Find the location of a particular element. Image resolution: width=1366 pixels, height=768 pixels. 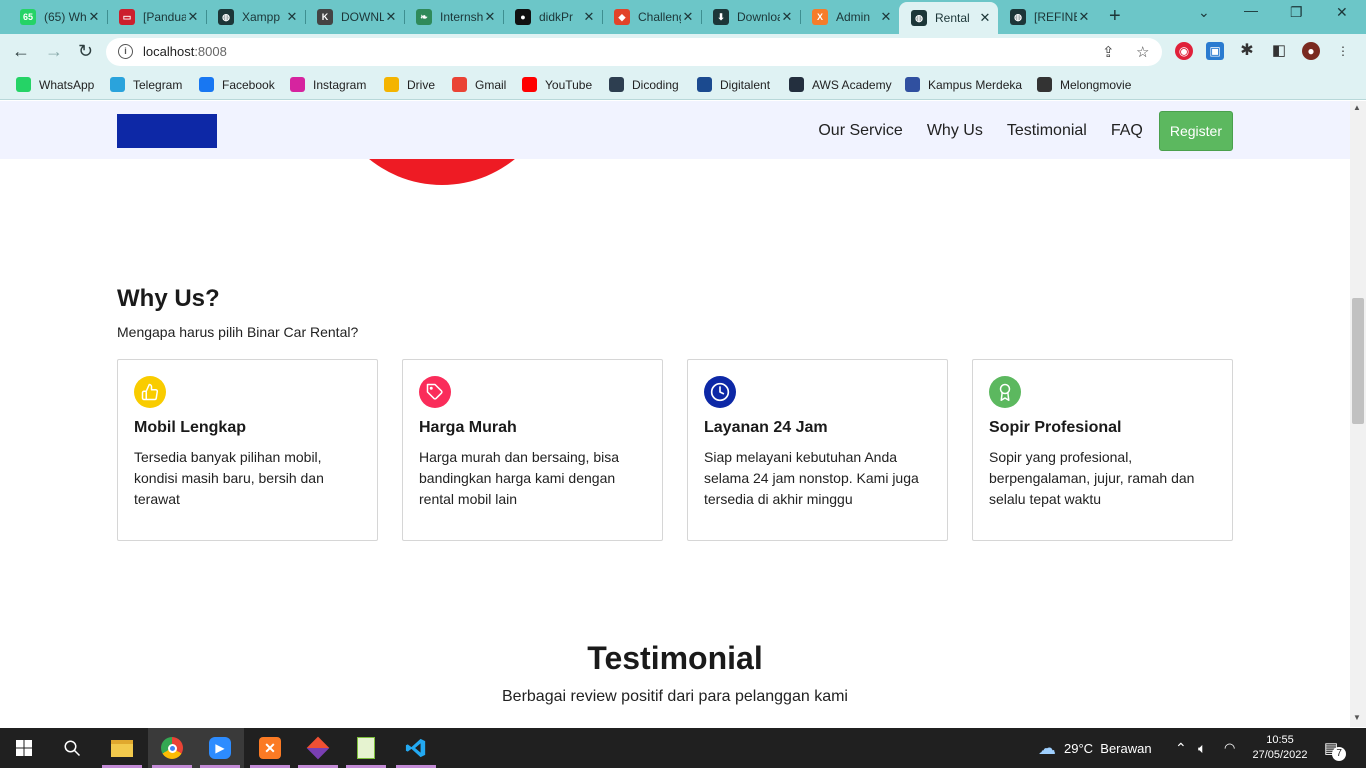

chrome-icon is located at coordinates (172, 748).